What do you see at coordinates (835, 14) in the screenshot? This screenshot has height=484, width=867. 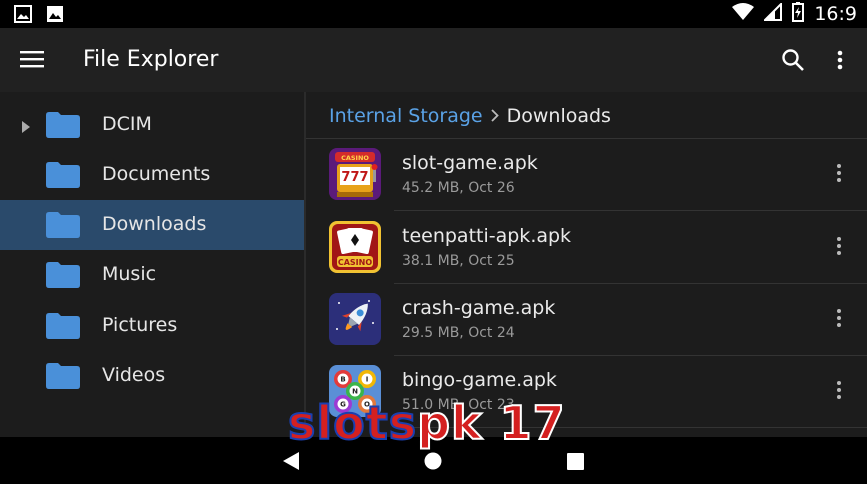 I see `clock: 16:9` at bounding box center [835, 14].